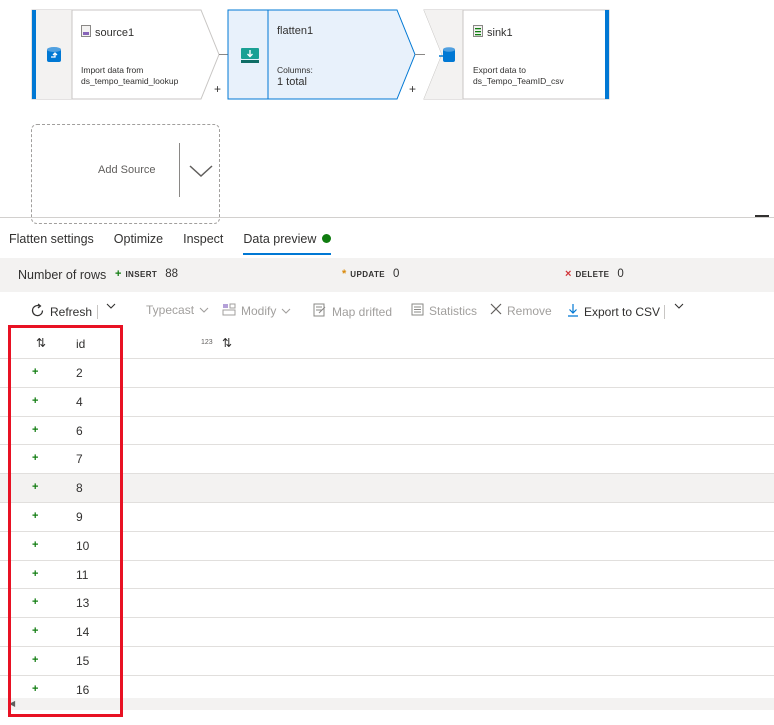 The height and width of the screenshot is (725, 774). What do you see at coordinates (620, 274) in the screenshot?
I see `delete-count: 0` at bounding box center [620, 274].